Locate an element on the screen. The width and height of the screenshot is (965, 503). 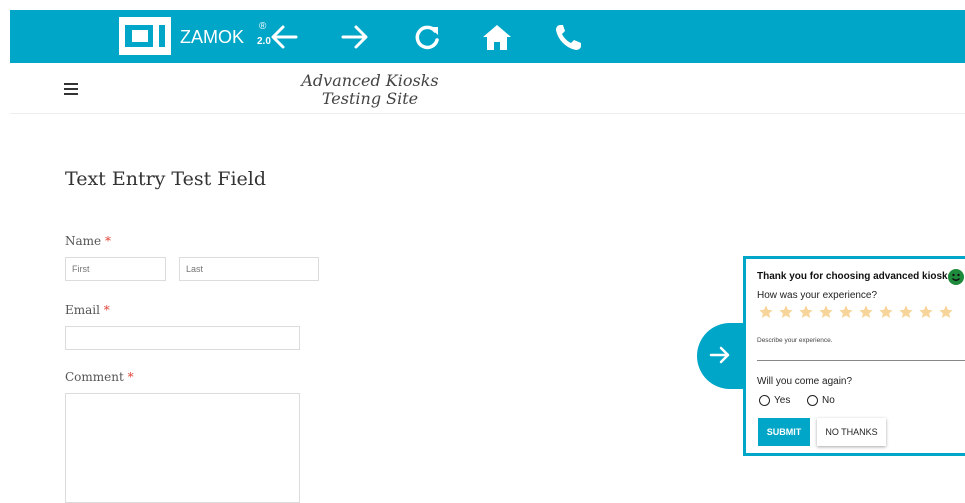
arrow-right-icon is located at coordinates (719, 355).